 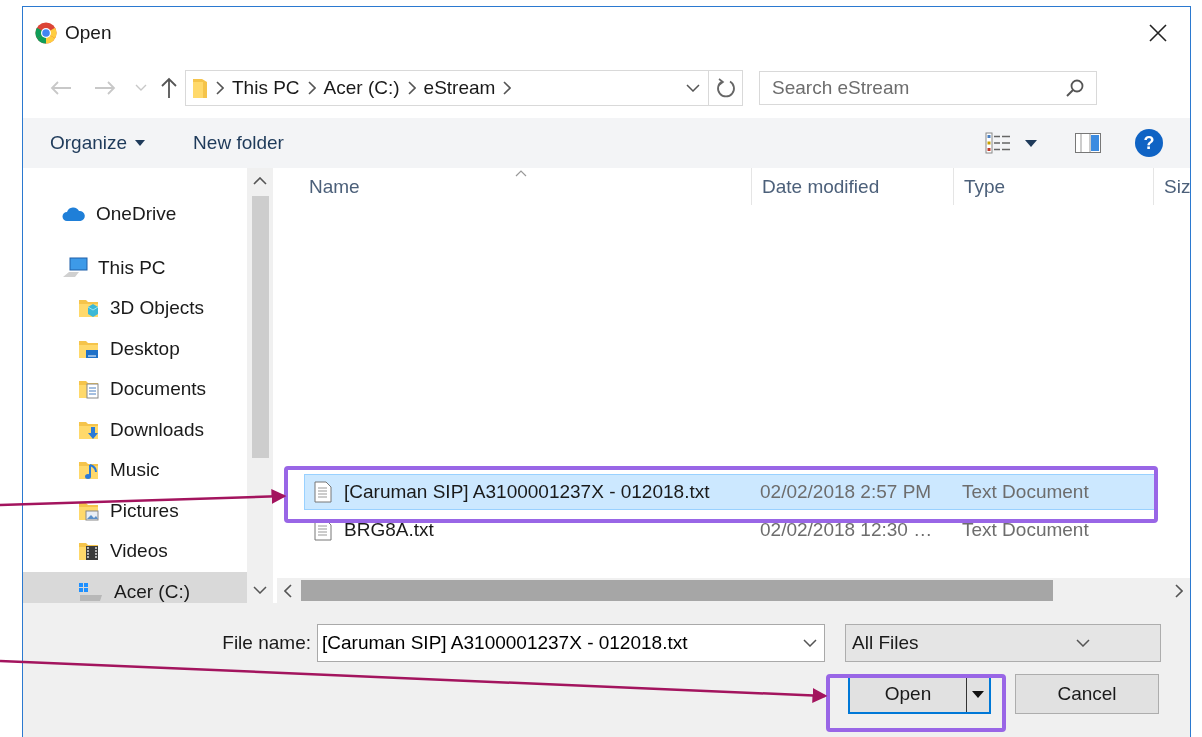 What do you see at coordinates (928, 88) in the screenshot?
I see `search-field: Search eStream` at bounding box center [928, 88].